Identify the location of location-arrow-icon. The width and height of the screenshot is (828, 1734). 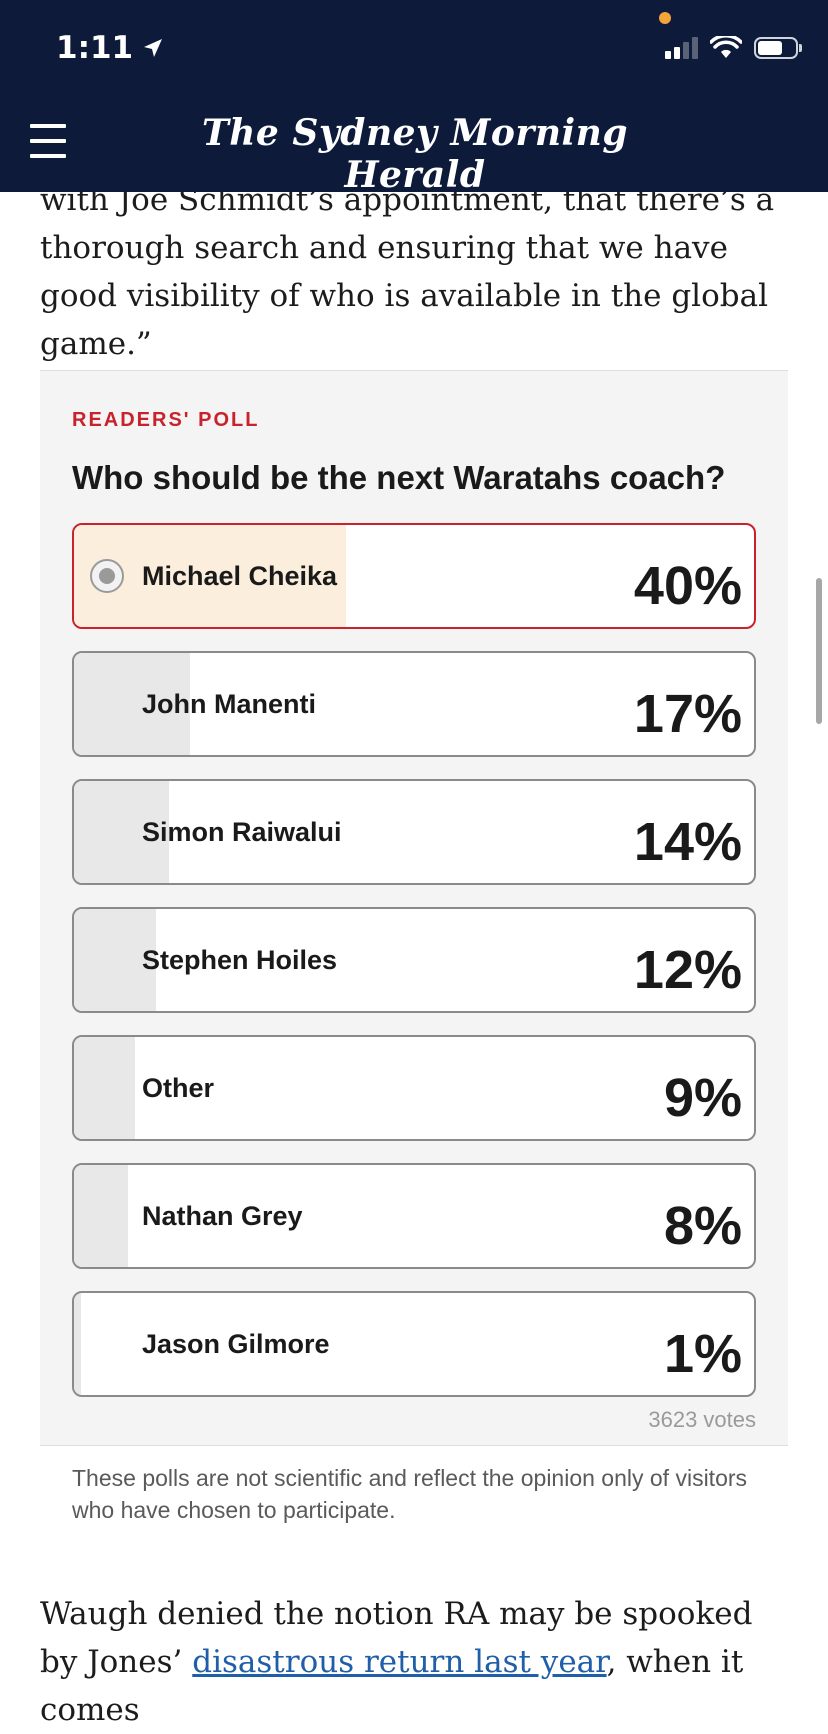
(153, 48).